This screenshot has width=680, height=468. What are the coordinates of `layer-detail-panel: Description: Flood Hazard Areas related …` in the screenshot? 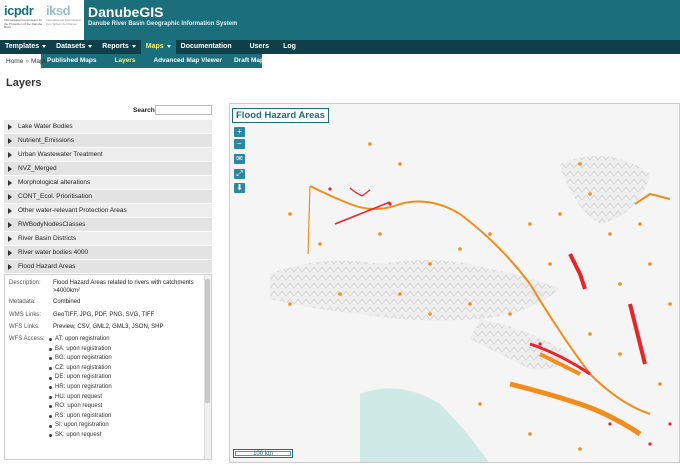 It's located at (108, 367).